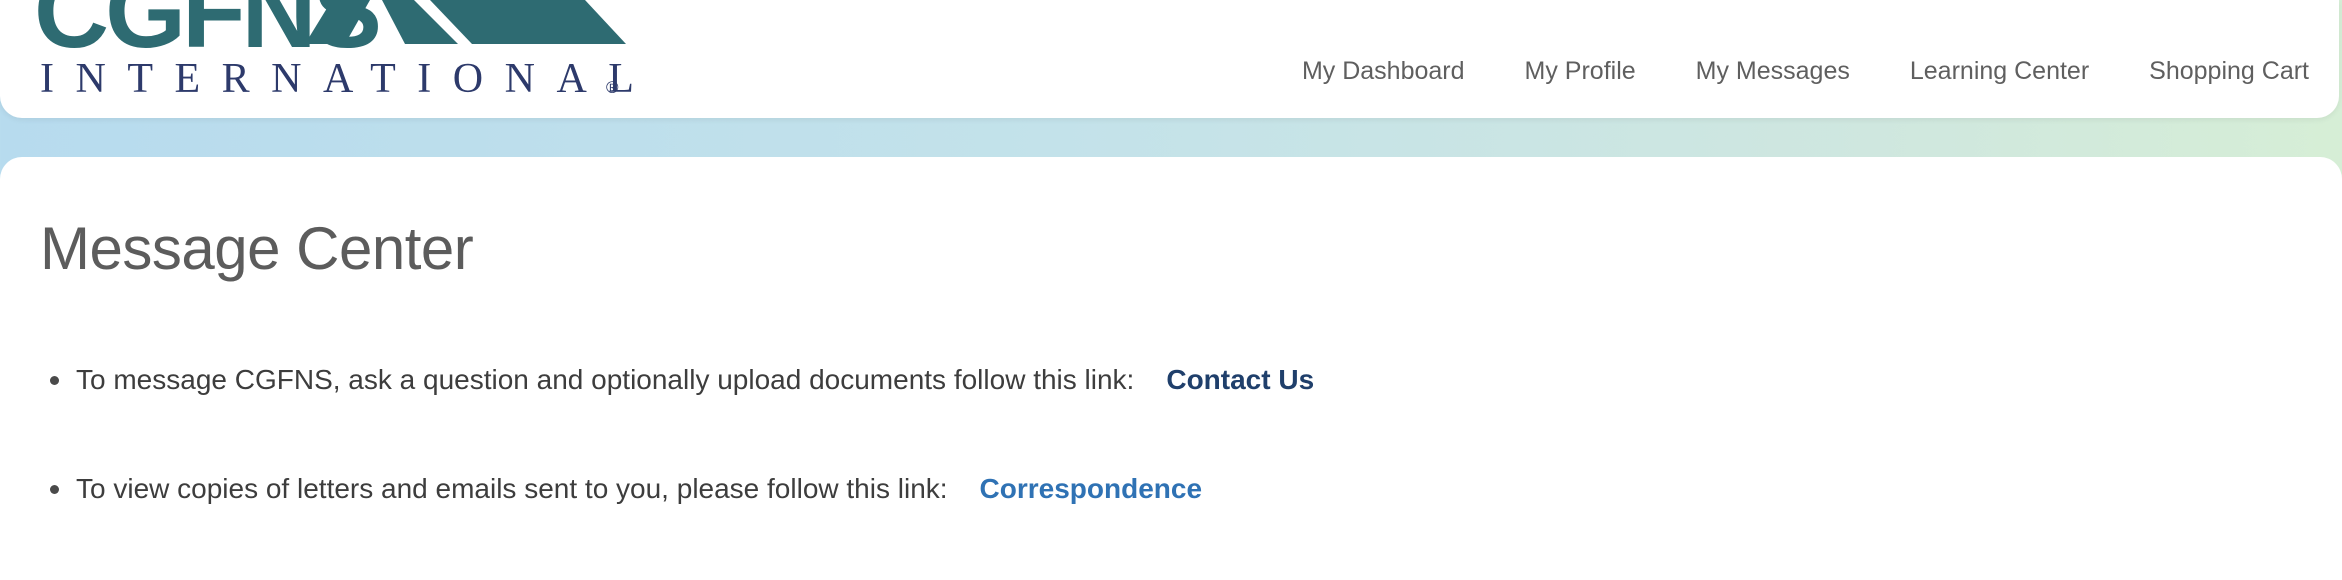 This screenshot has height=580, width=2342. I want to click on logo-graphic: CGFNS INTERNATIONAL ®, so click(337, 51).